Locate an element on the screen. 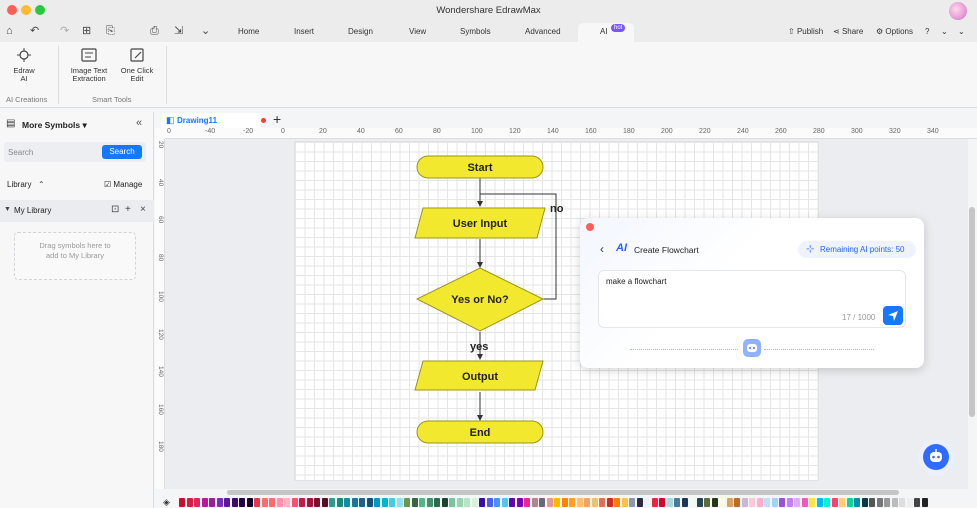  horizontal-scrollbar is located at coordinates (566, 492).